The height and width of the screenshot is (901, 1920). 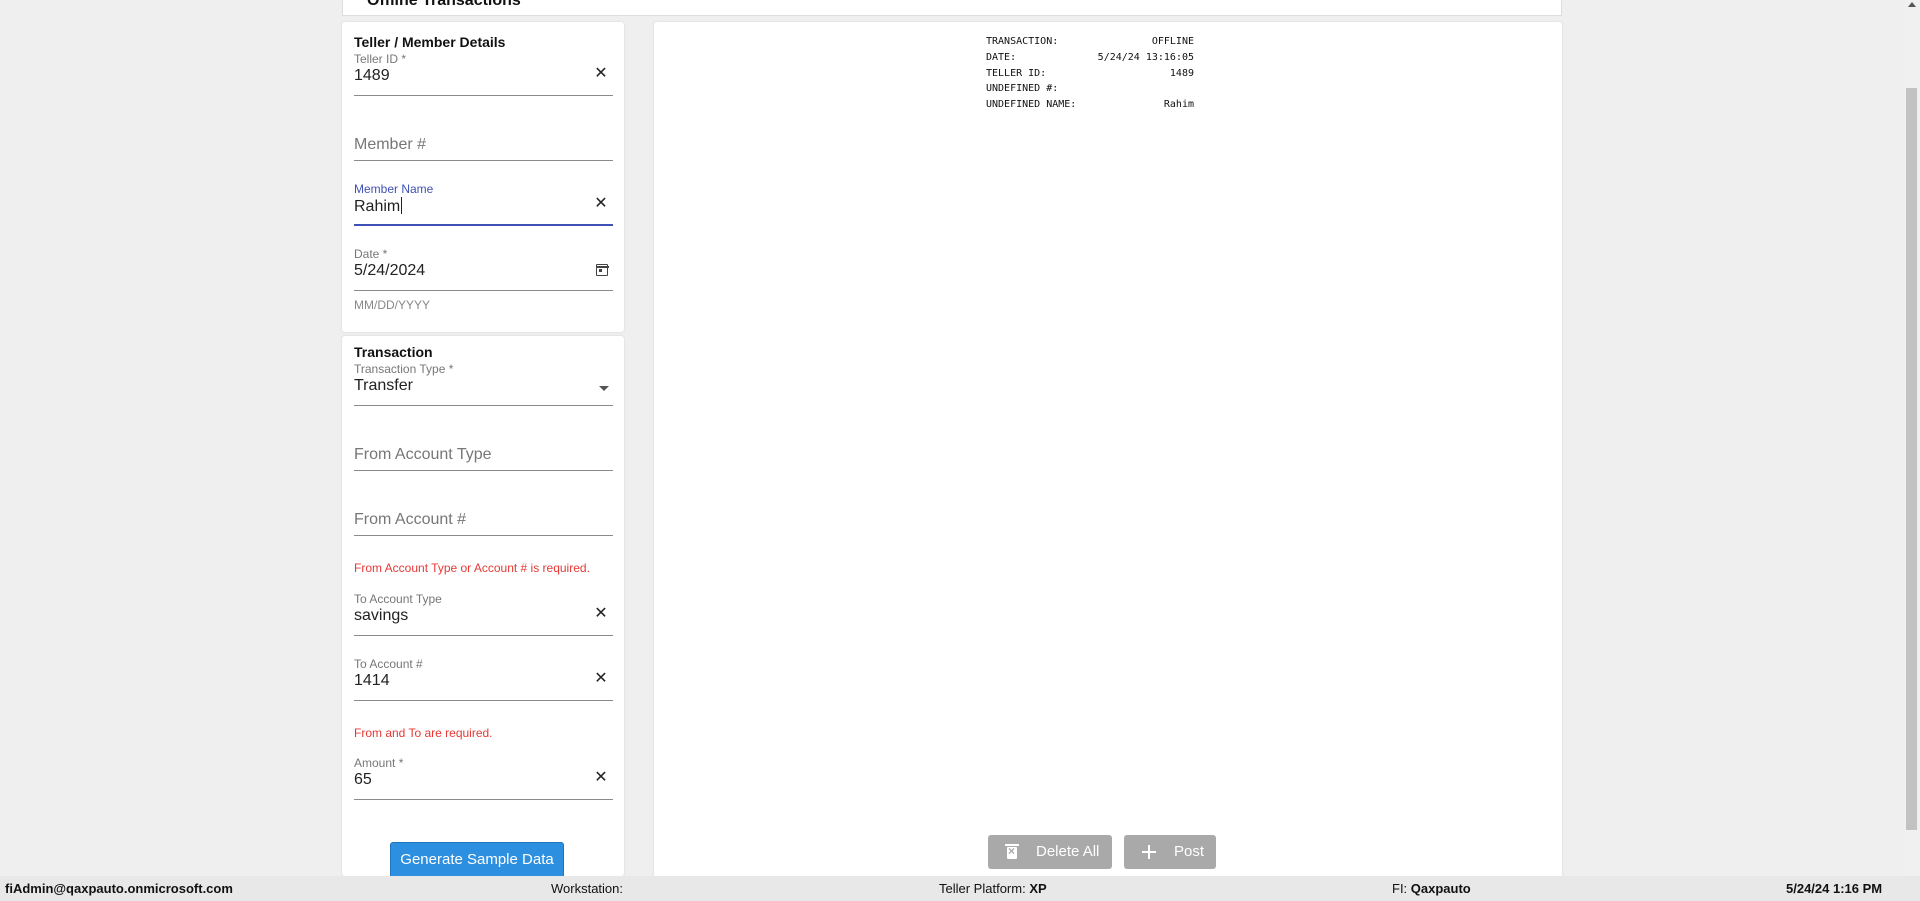 What do you see at coordinates (1090, 60) in the screenshot?
I see `receipt-row: DATE: 5/24/24 13:16:05` at bounding box center [1090, 60].